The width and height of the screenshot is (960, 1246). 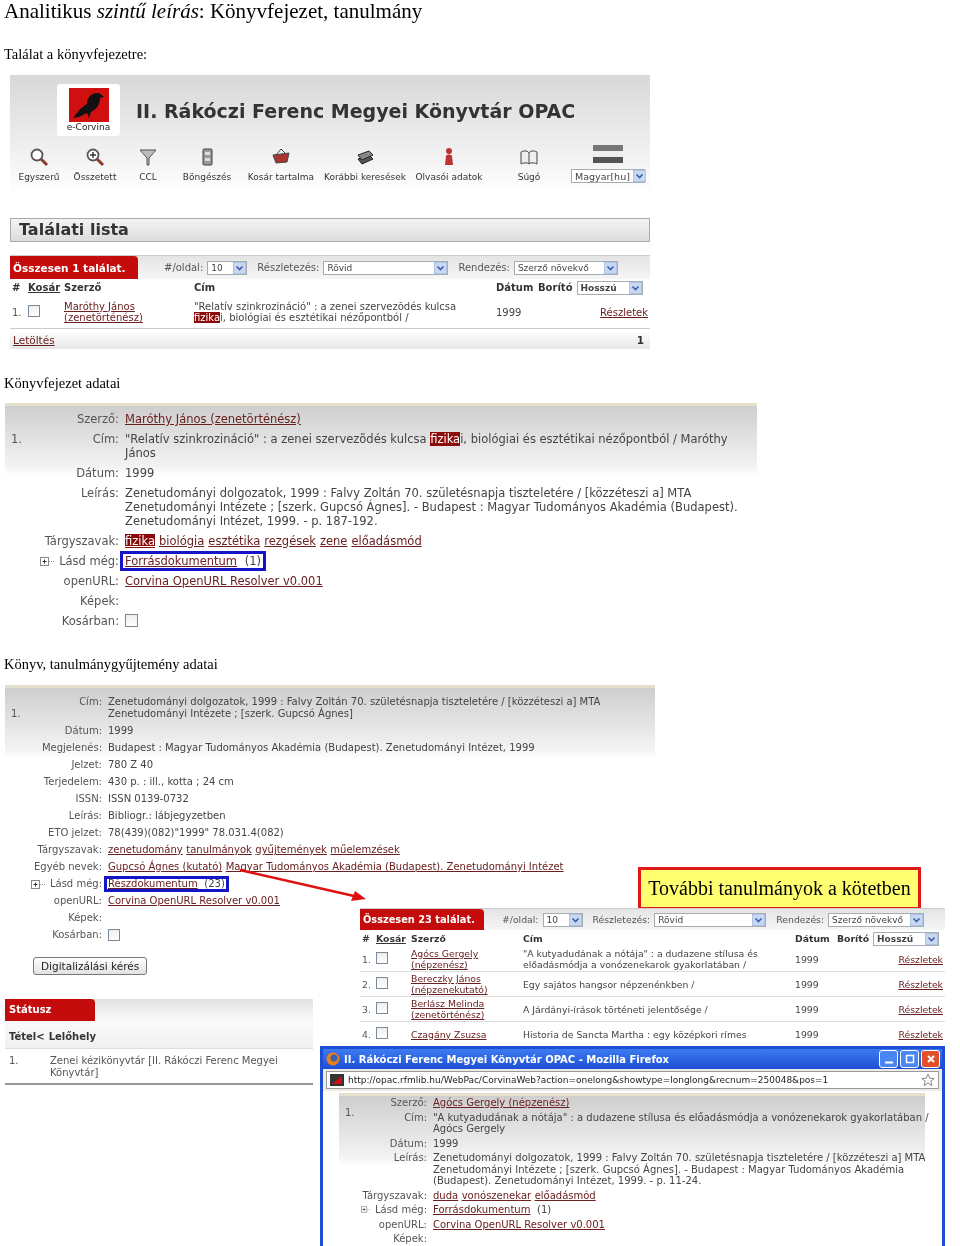 What do you see at coordinates (291, 849) in the screenshot?
I see `subject-link: gyűjtemények` at bounding box center [291, 849].